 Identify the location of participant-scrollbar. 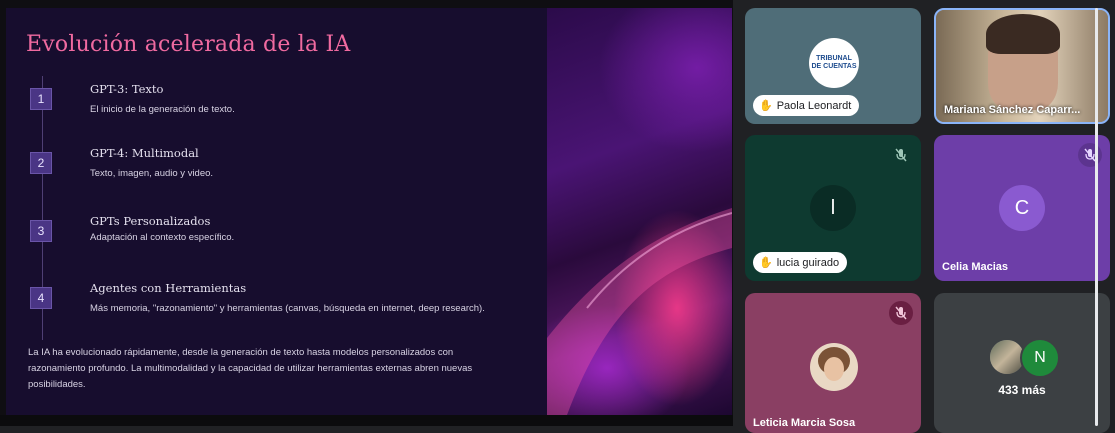
(1096, 217).